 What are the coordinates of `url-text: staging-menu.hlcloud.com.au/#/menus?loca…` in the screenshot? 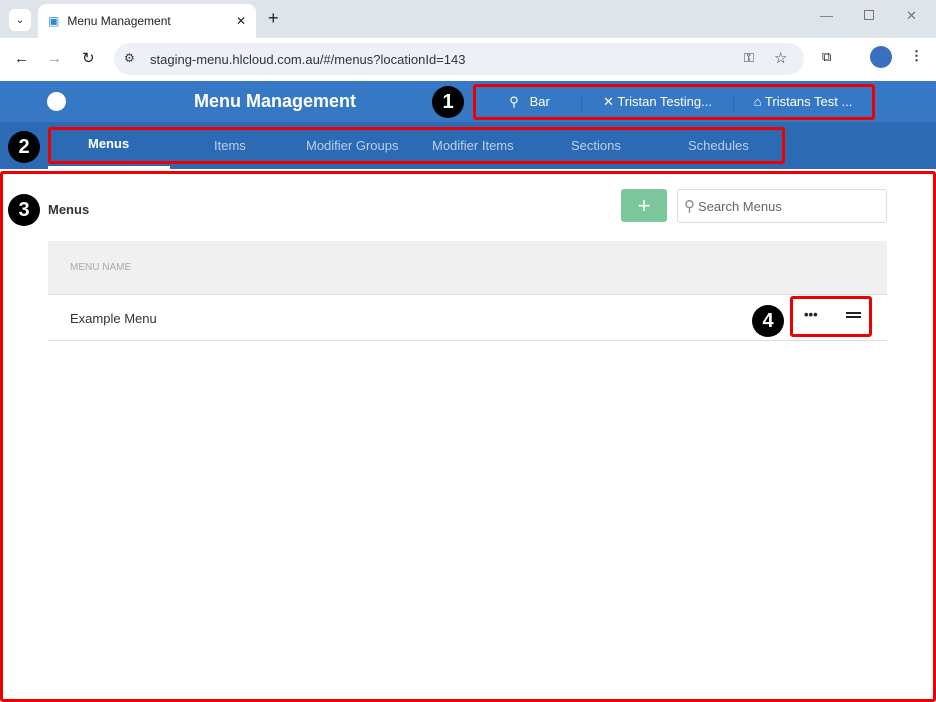 It's located at (308, 59).